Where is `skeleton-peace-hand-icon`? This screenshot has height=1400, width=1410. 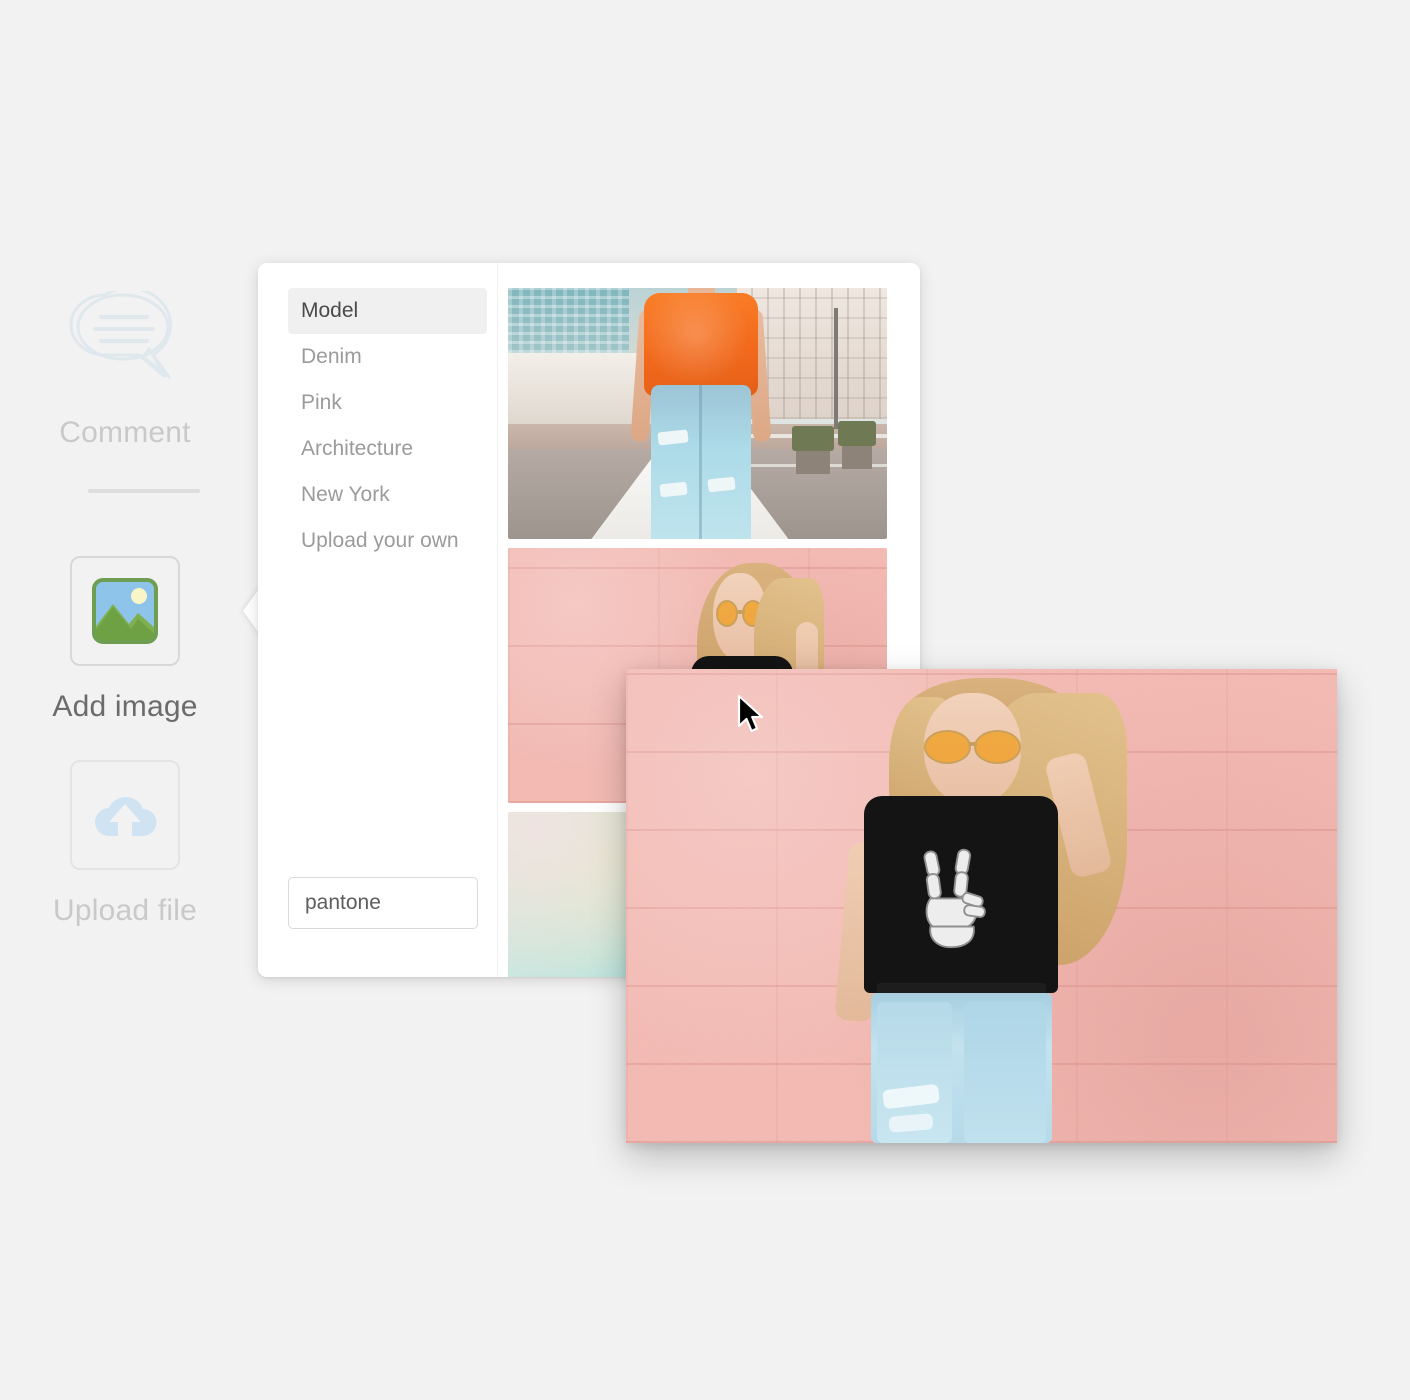
skeleton-peace-hand-icon is located at coordinates (954, 898).